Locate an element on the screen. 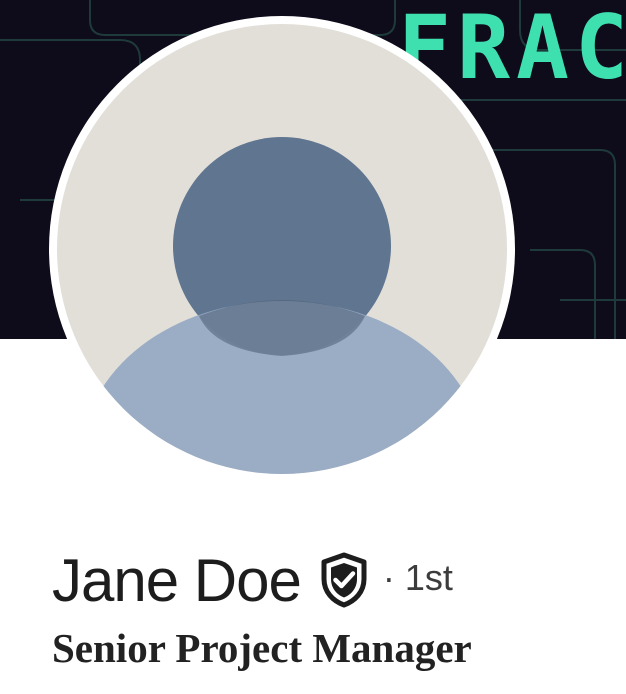  verified-shield-icon is located at coordinates (344, 580).